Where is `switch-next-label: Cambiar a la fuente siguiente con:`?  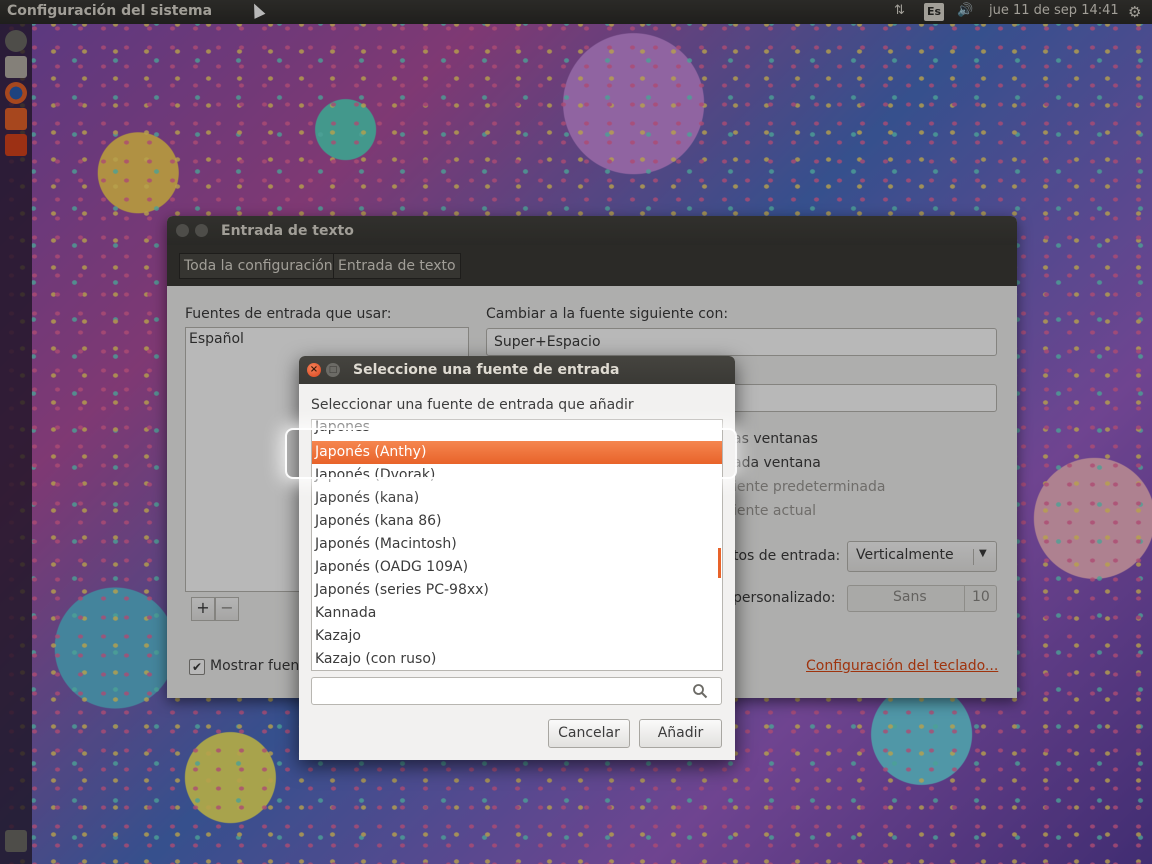
switch-next-label: Cambiar a la fuente siguiente con: is located at coordinates (607, 314).